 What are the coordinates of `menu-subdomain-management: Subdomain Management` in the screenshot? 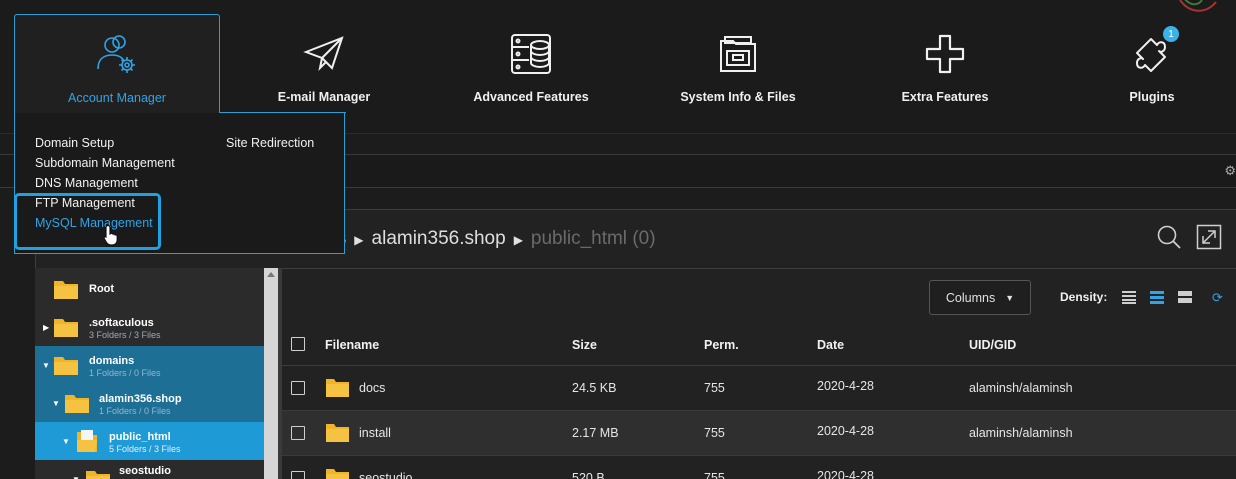 It's located at (105, 163).